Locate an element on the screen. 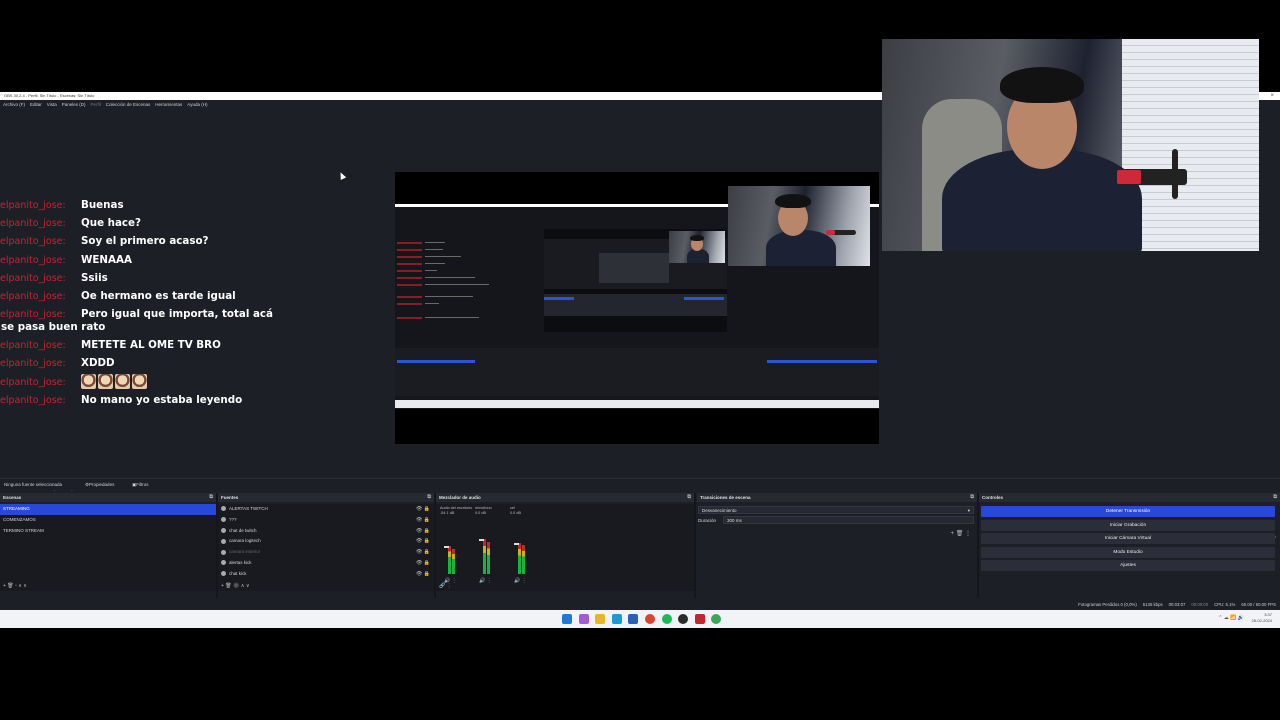 The width and height of the screenshot is (1280, 720). control-button: Ajustes is located at coordinates (1128, 565).